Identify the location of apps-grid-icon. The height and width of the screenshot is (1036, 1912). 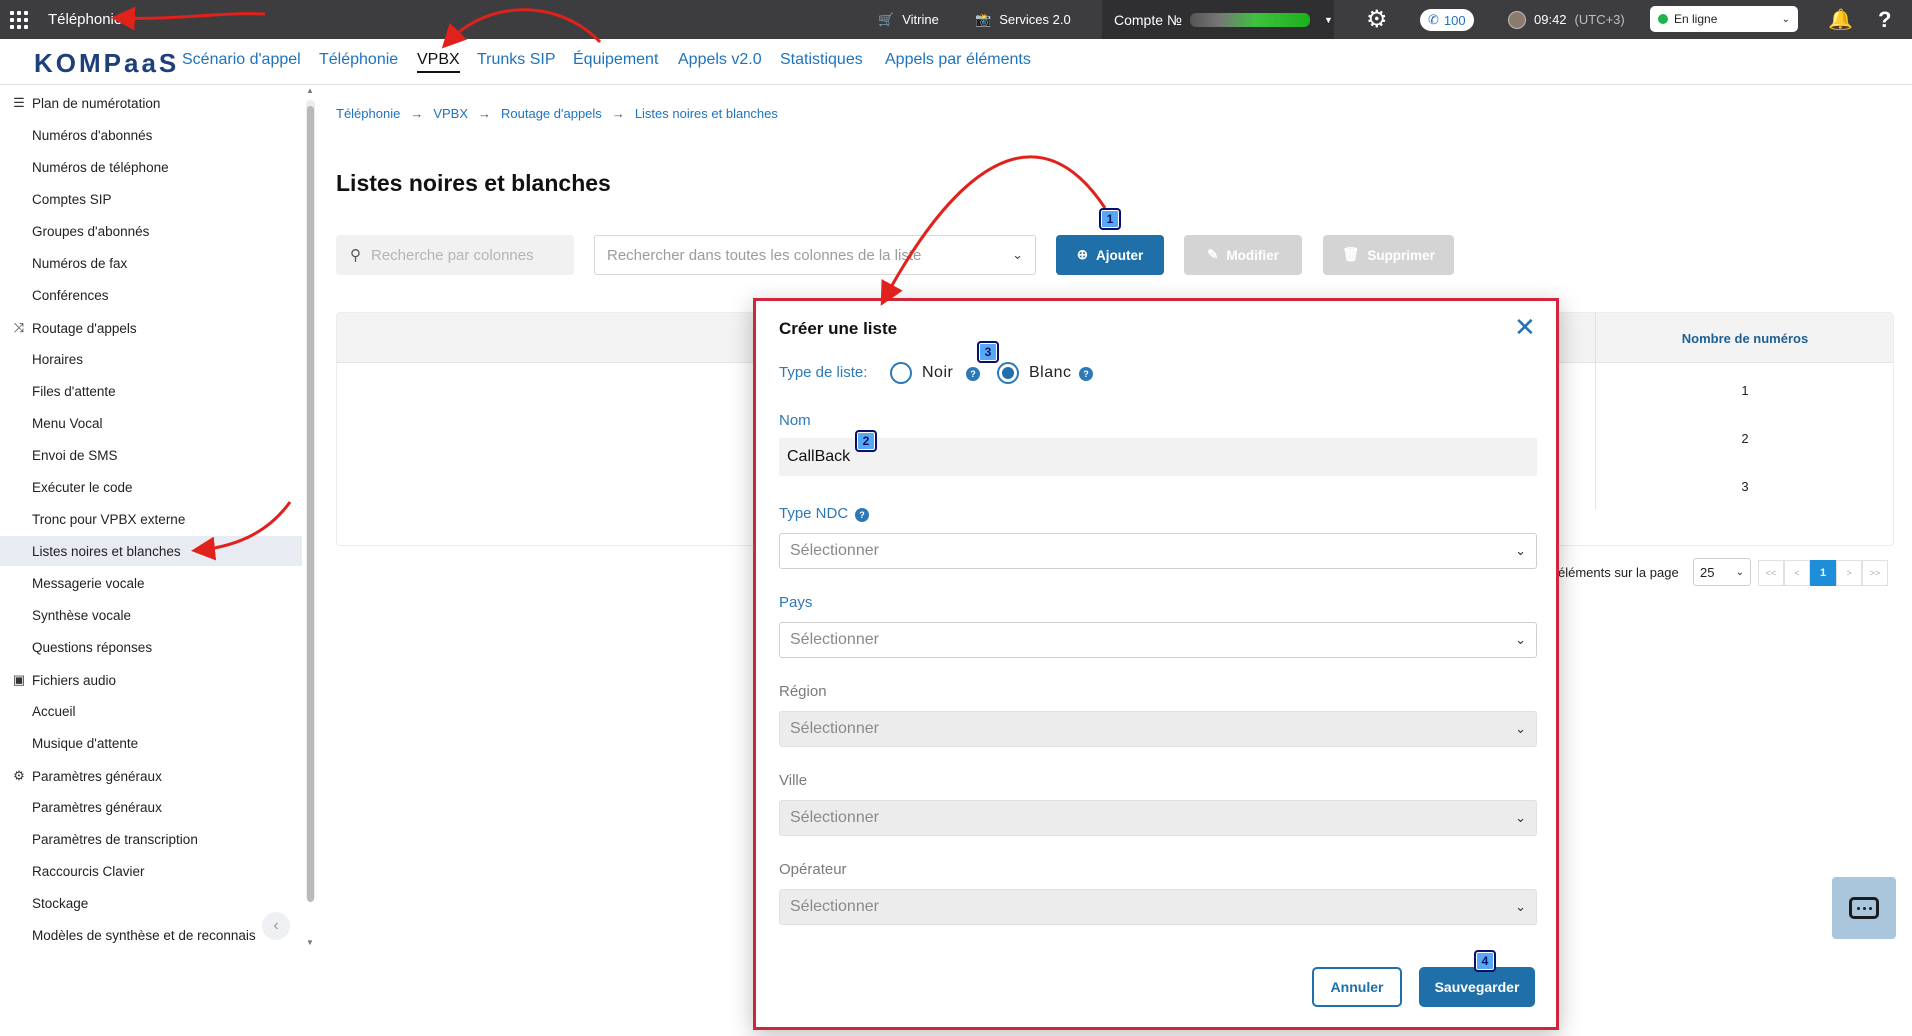
(20, 19).